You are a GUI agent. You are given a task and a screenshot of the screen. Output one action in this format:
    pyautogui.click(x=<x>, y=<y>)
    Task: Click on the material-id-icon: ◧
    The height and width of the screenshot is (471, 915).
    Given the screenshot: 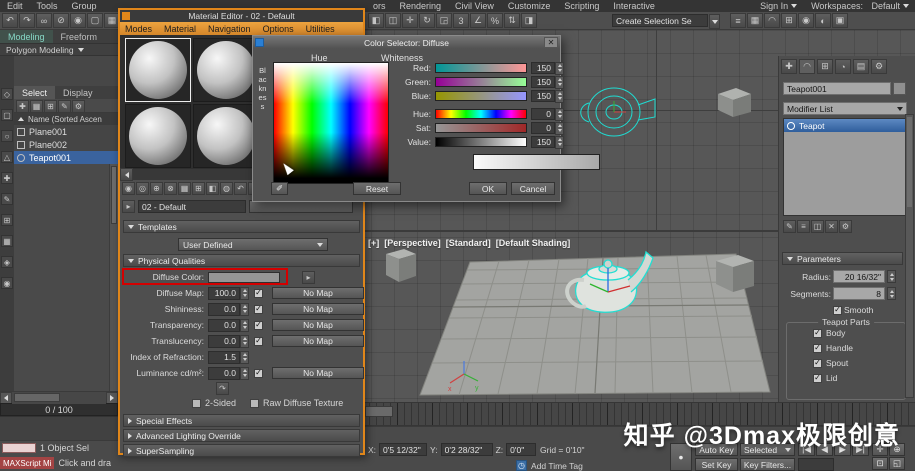 What is the action you would take?
    pyautogui.click(x=212, y=188)
    